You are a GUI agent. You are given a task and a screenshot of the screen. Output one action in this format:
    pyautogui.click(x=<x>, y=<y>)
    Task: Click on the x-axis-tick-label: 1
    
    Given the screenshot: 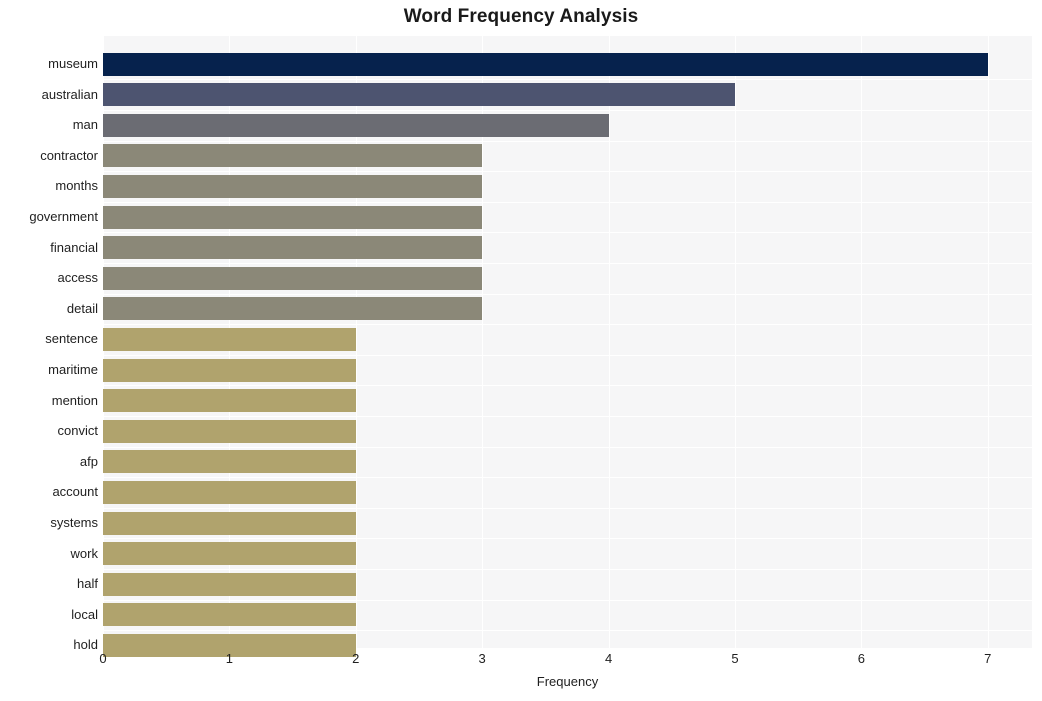 What is the action you would take?
    pyautogui.click(x=229, y=658)
    